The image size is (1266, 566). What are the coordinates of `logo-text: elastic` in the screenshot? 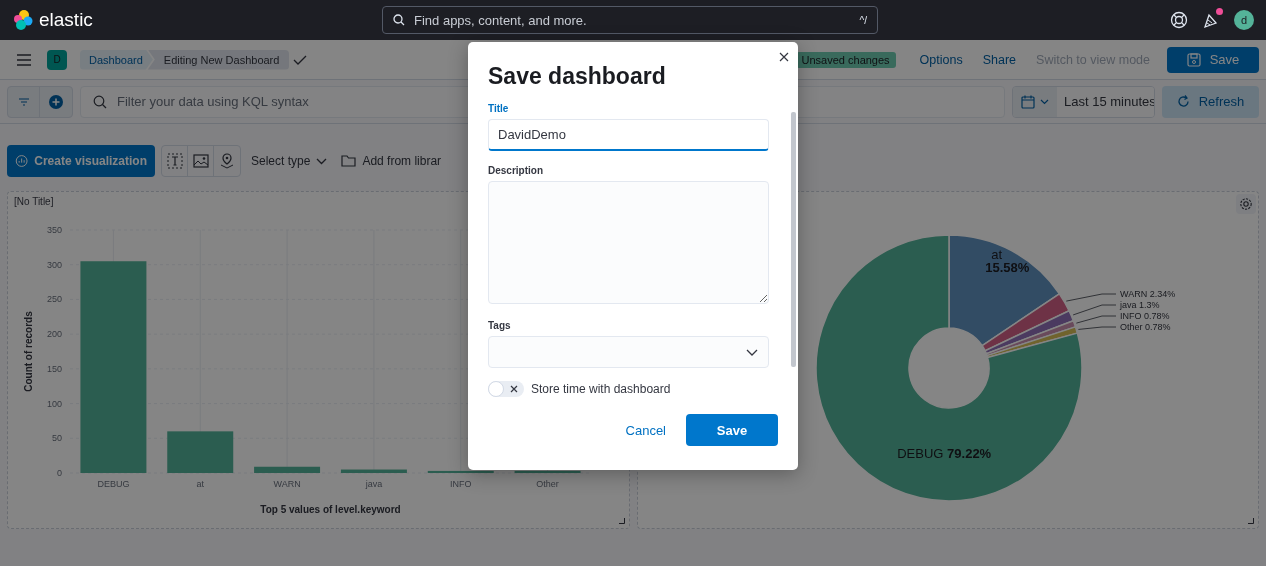 It's located at (66, 20).